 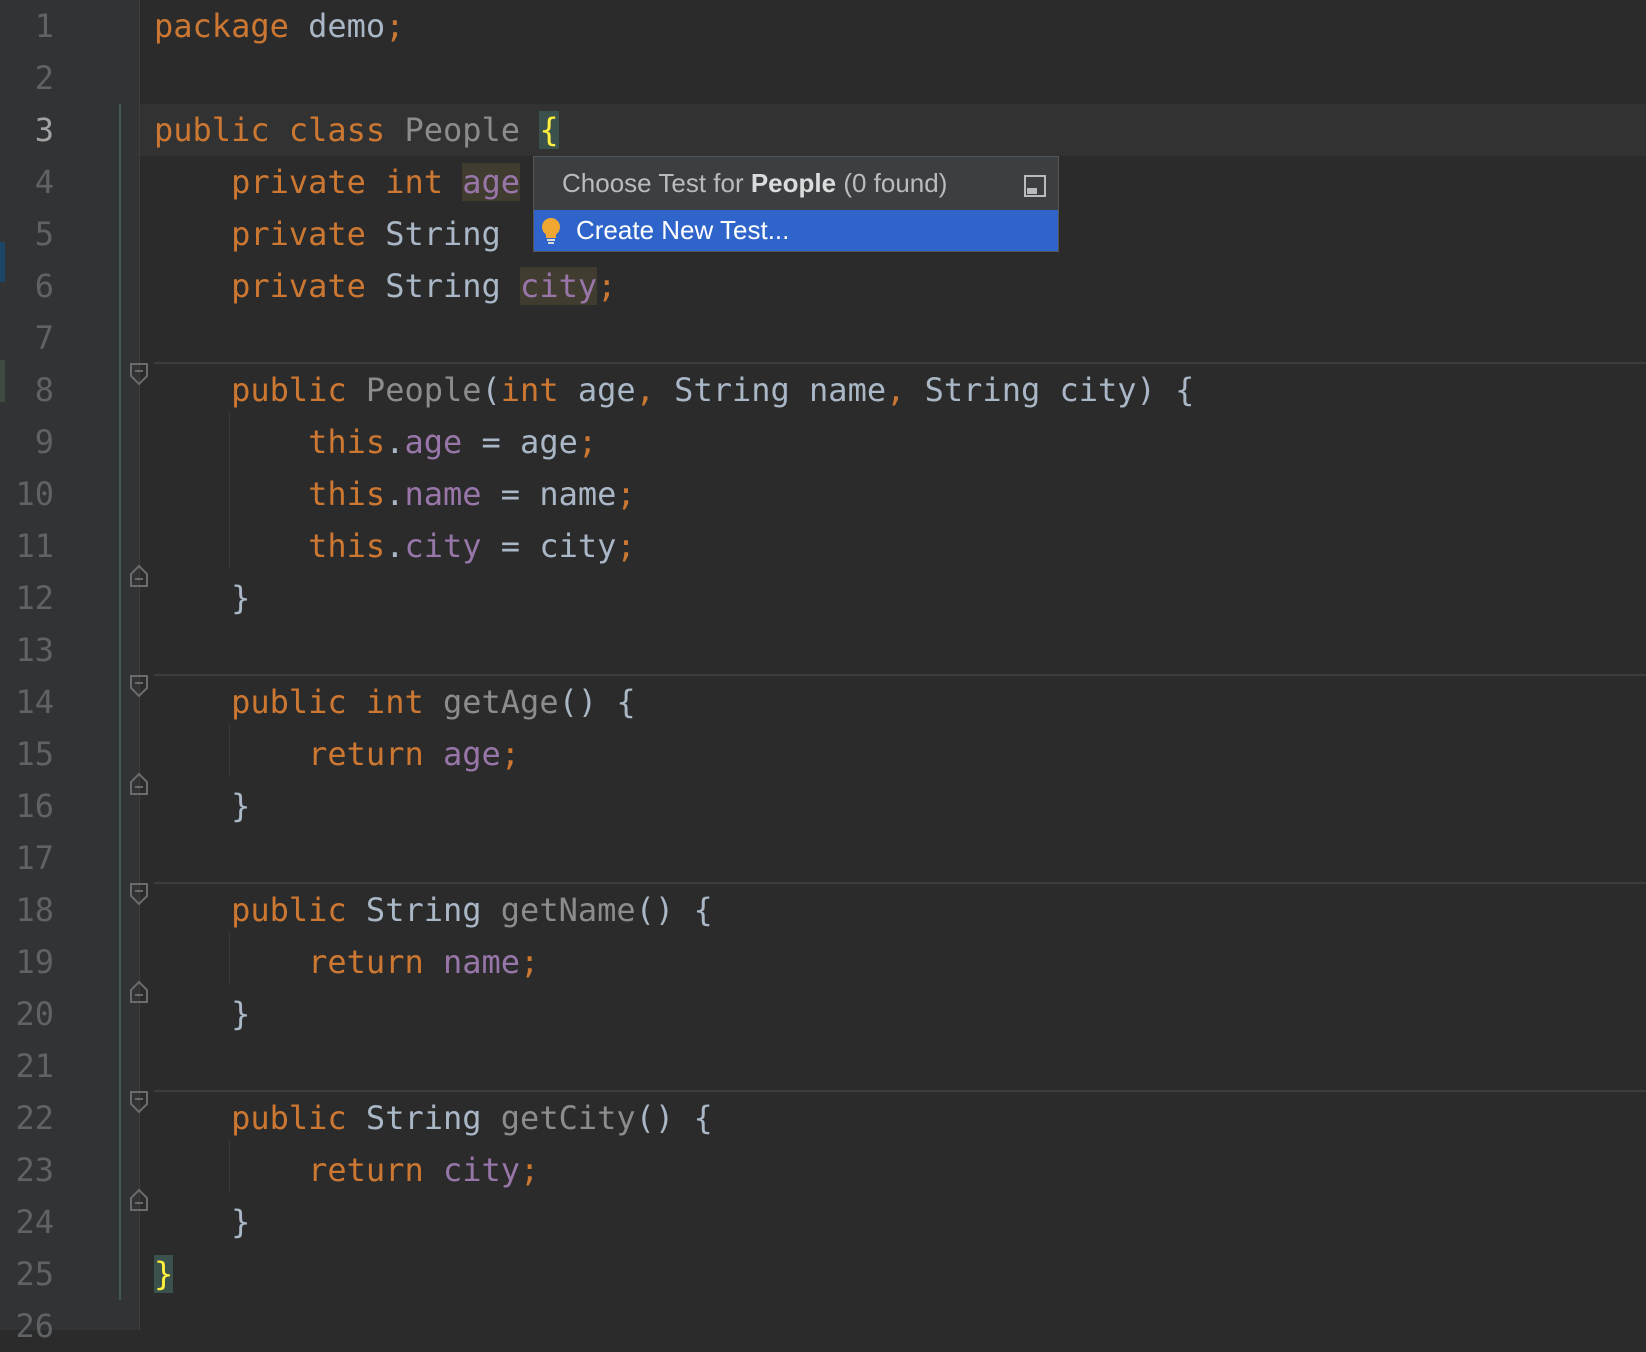 I want to click on code-line-1: package demo;, so click(x=279, y=26).